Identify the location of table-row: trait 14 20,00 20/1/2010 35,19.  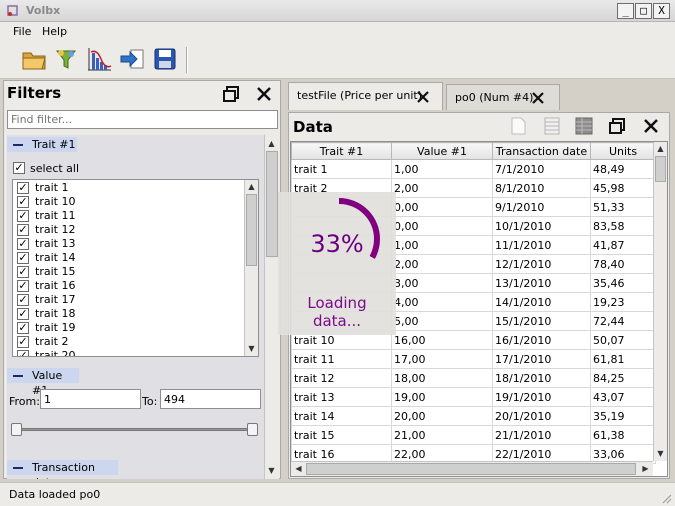
(473, 416).